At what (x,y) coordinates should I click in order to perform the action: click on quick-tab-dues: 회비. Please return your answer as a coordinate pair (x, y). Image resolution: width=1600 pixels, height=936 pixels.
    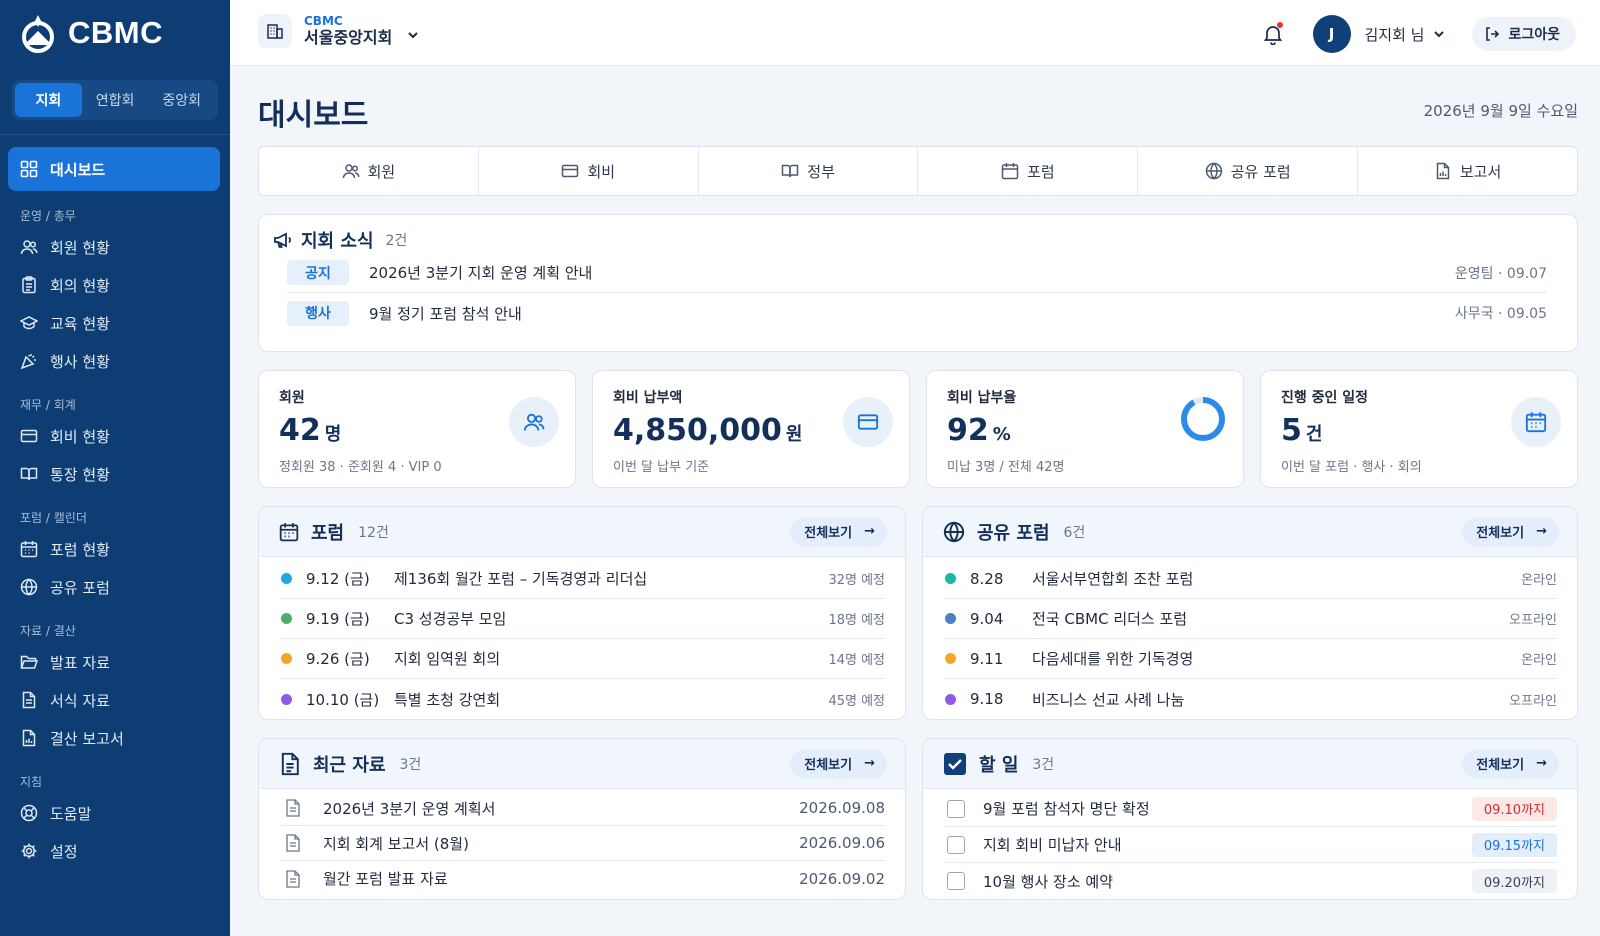
    Looking at the image, I should click on (589, 171).